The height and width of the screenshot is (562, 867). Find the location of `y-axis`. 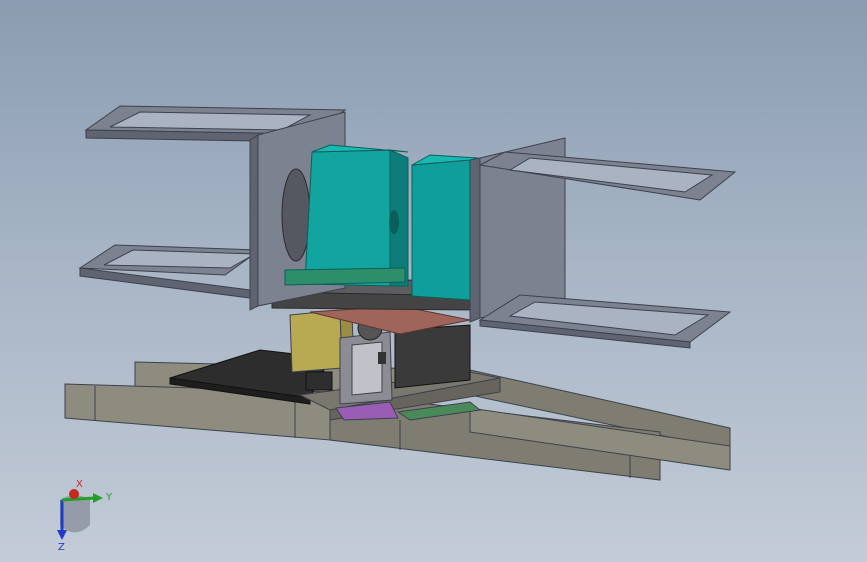

y-axis is located at coordinates (78, 499).